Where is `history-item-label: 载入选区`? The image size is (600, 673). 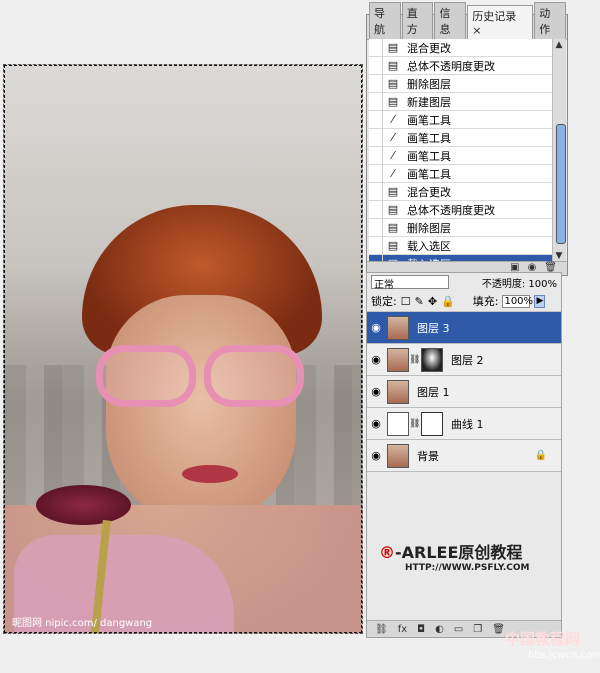 history-item-label: 载入选区 is located at coordinates (429, 246).